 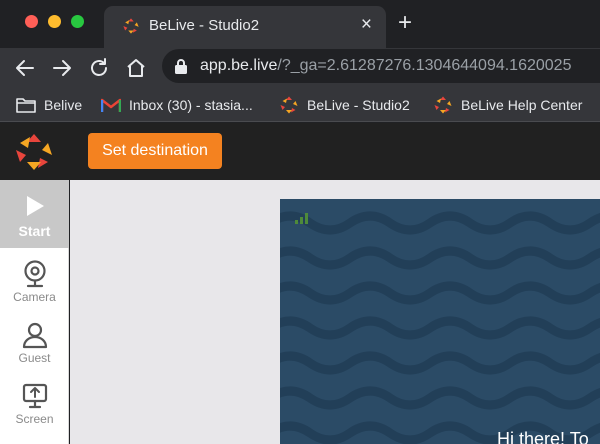 I want to click on bookmark-label: Belive, so click(x=63, y=105).